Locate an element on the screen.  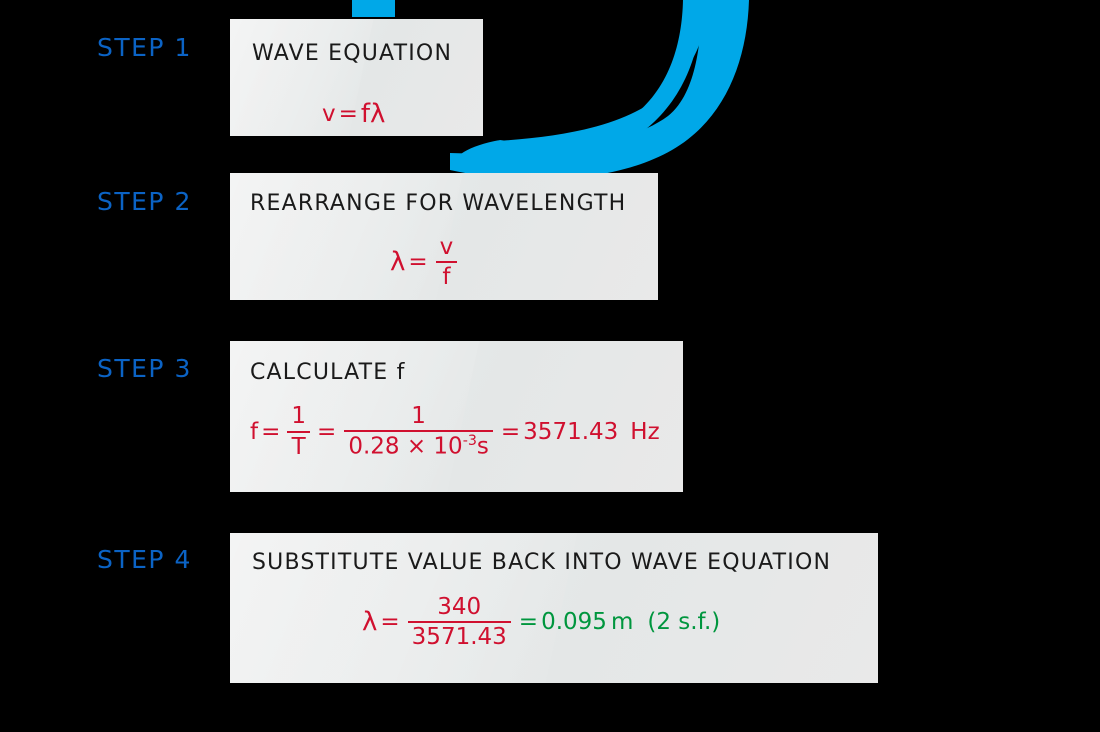
step-3-fraction-1-bar is located at coordinates (299, 431).